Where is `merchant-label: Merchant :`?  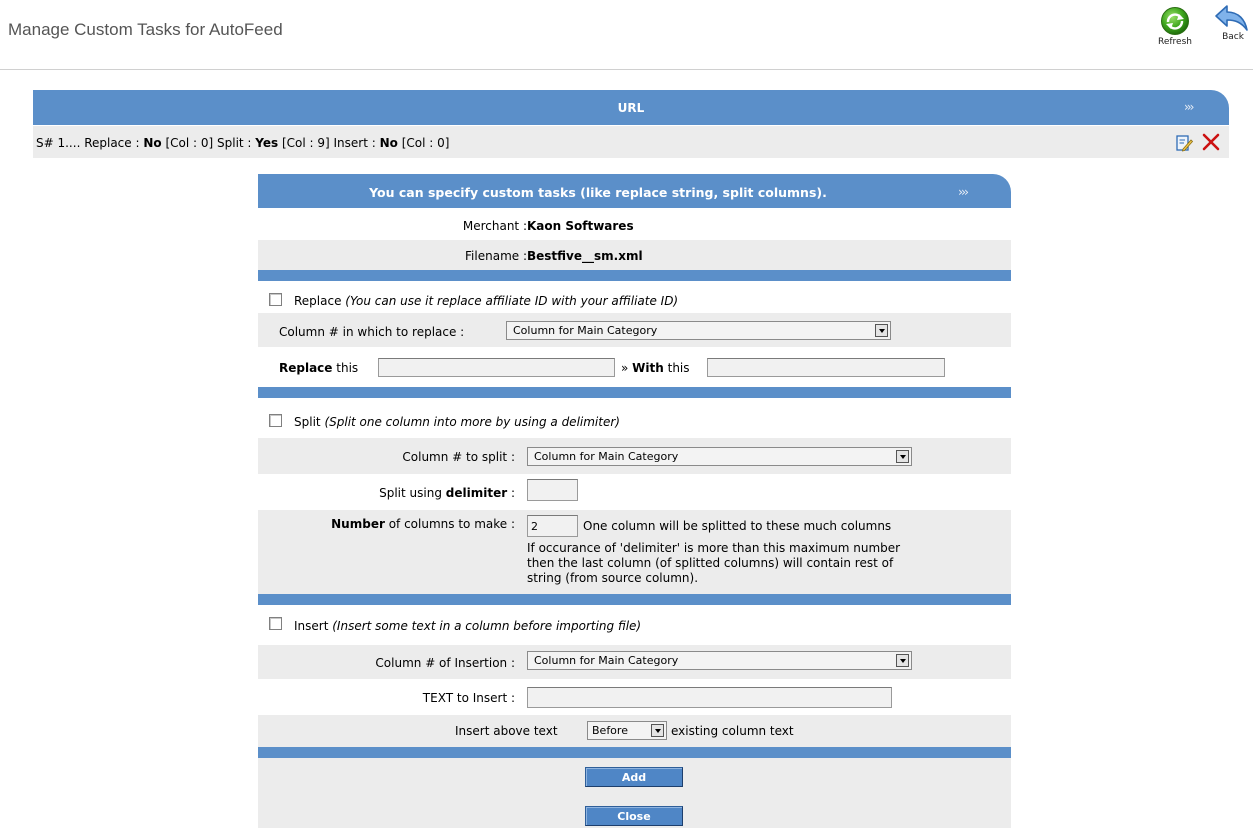
merchant-label: Merchant : is located at coordinates (494, 226).